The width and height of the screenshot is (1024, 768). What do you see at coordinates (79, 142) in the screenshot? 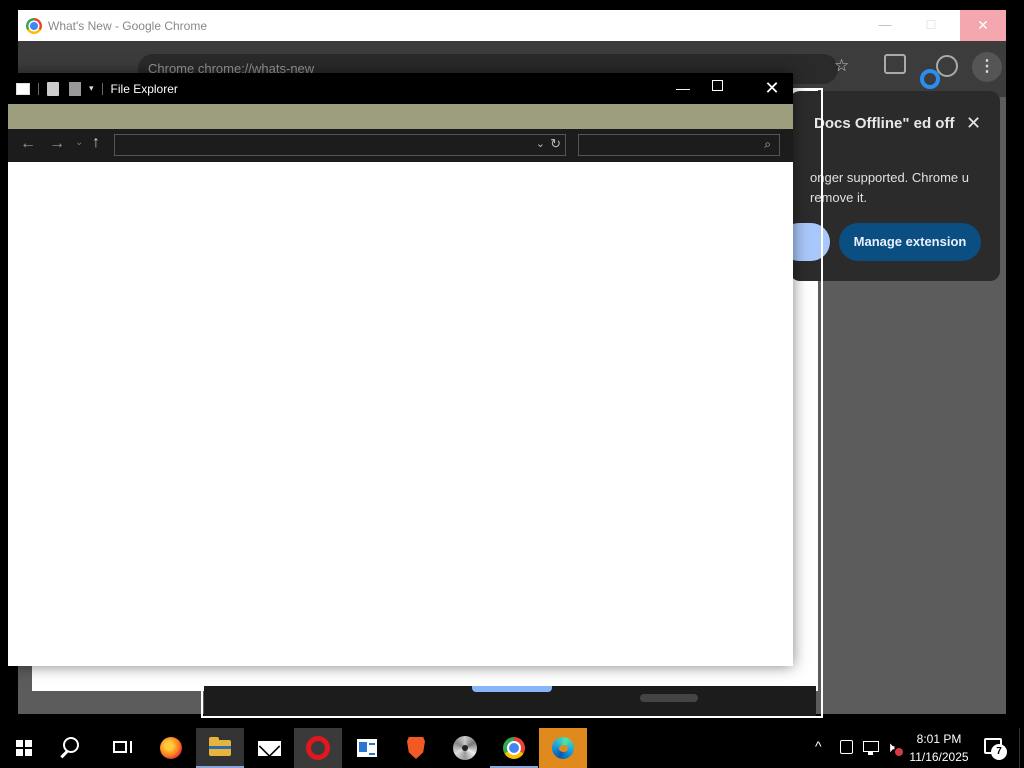
I see `recent-locations-button: ⌄` at bounding box center [79, 142].